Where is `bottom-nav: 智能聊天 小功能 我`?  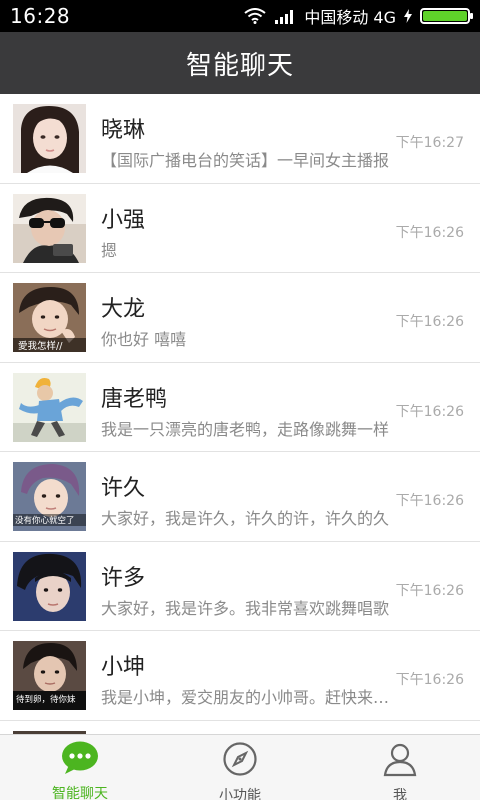
bottom-nav: 智能聊天 小功能 我 is located at coordinates (240, 767).